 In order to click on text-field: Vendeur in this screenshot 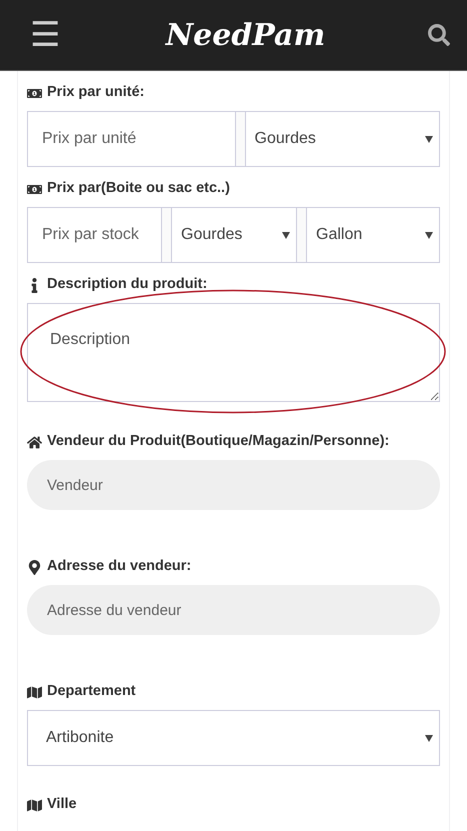, I will do `click(233, 485)`.